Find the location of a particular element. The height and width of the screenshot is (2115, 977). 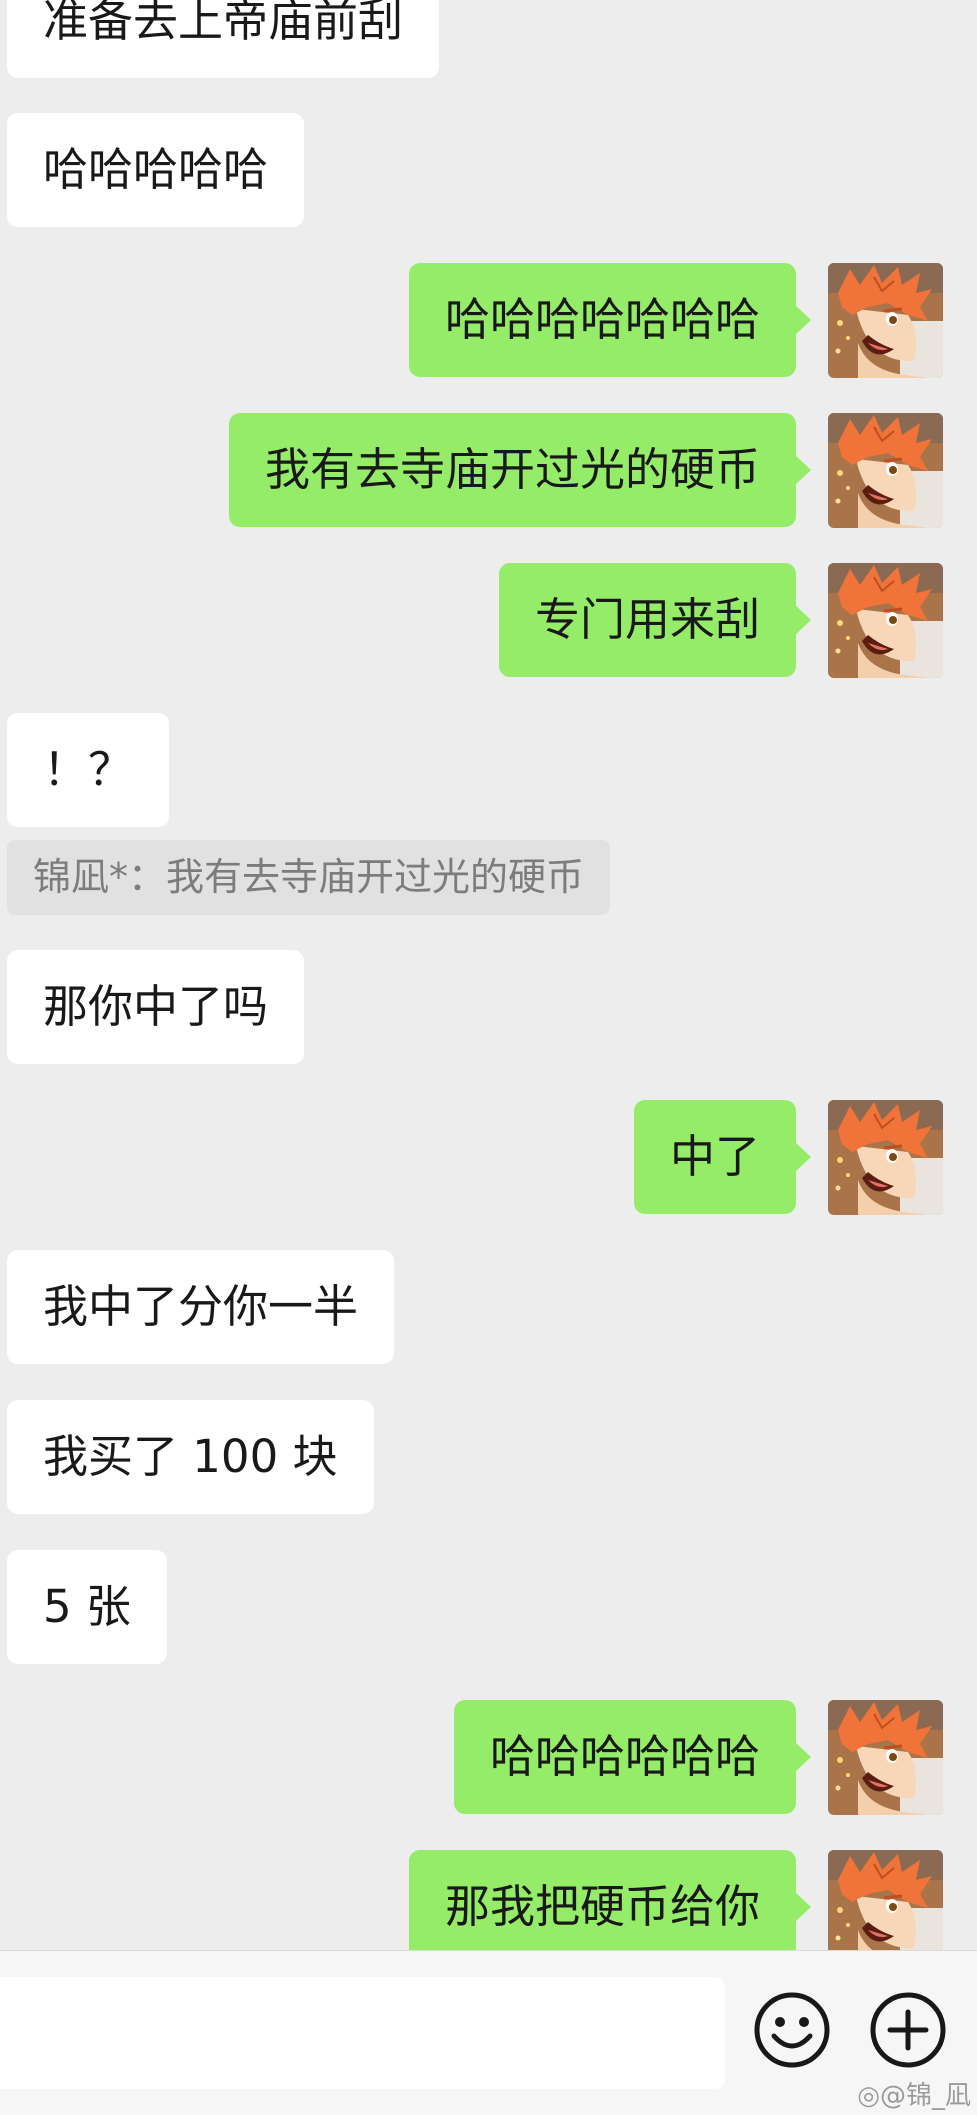

more-button is located at coordinates (908, 2030).